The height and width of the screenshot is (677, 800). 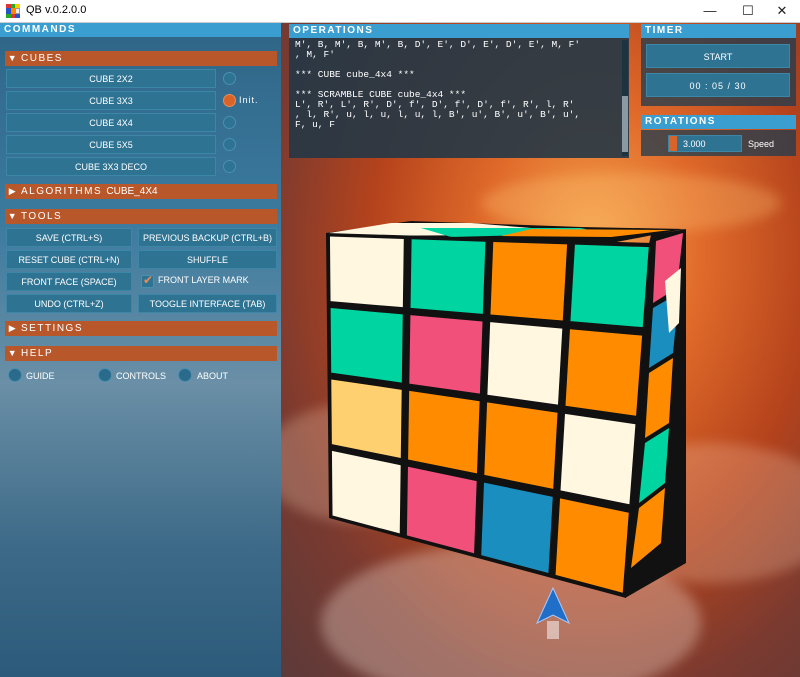 I want to click on front-layer-mark-label: FRONT LAYER MARK, so click(x=203, y=280).